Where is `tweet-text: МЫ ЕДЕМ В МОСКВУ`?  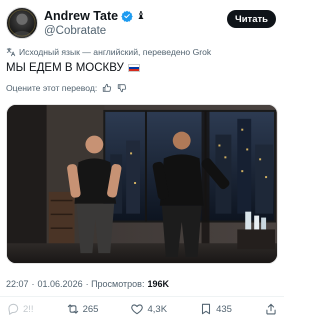
tweet-text: МЫ ЕДЕМ В МОСКВУ is located at coordinates (73, 68).